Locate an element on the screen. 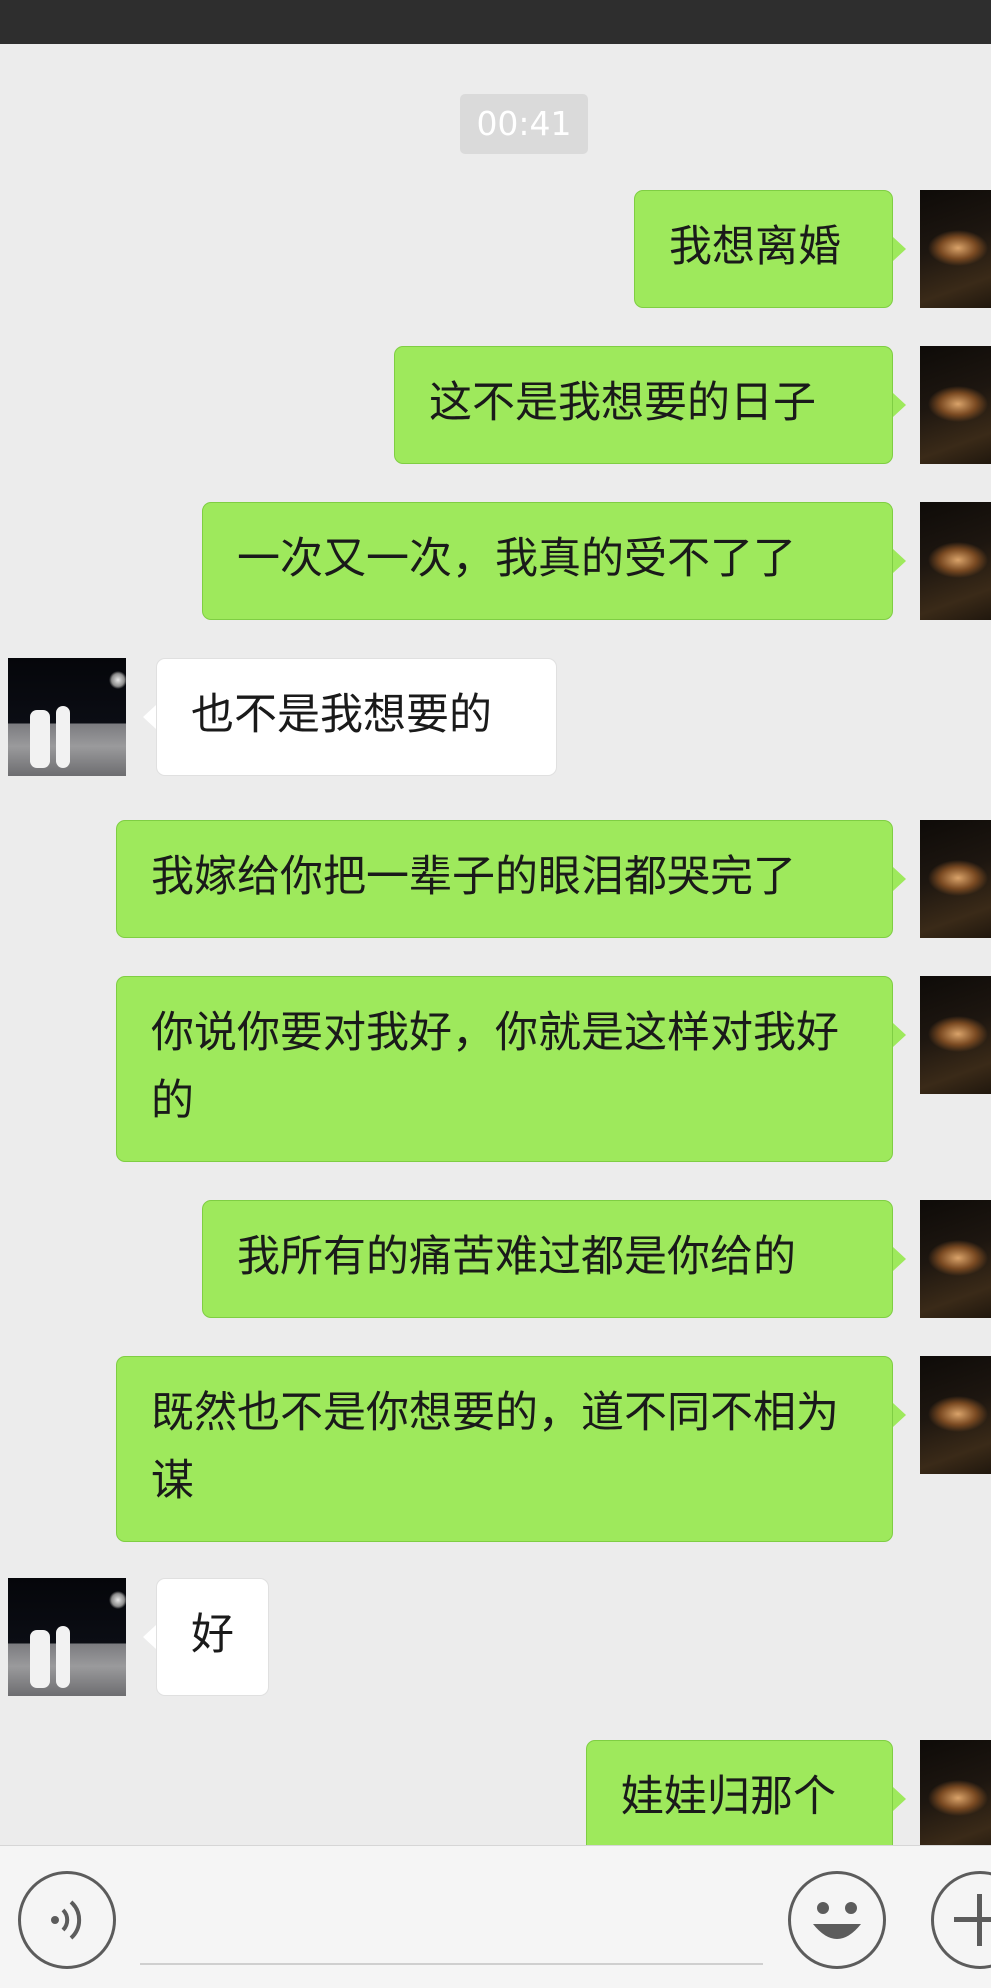  message-bubble: 我嫁给你把一辈子的眼泪都哭完了 is located at coordinates (504, 879).